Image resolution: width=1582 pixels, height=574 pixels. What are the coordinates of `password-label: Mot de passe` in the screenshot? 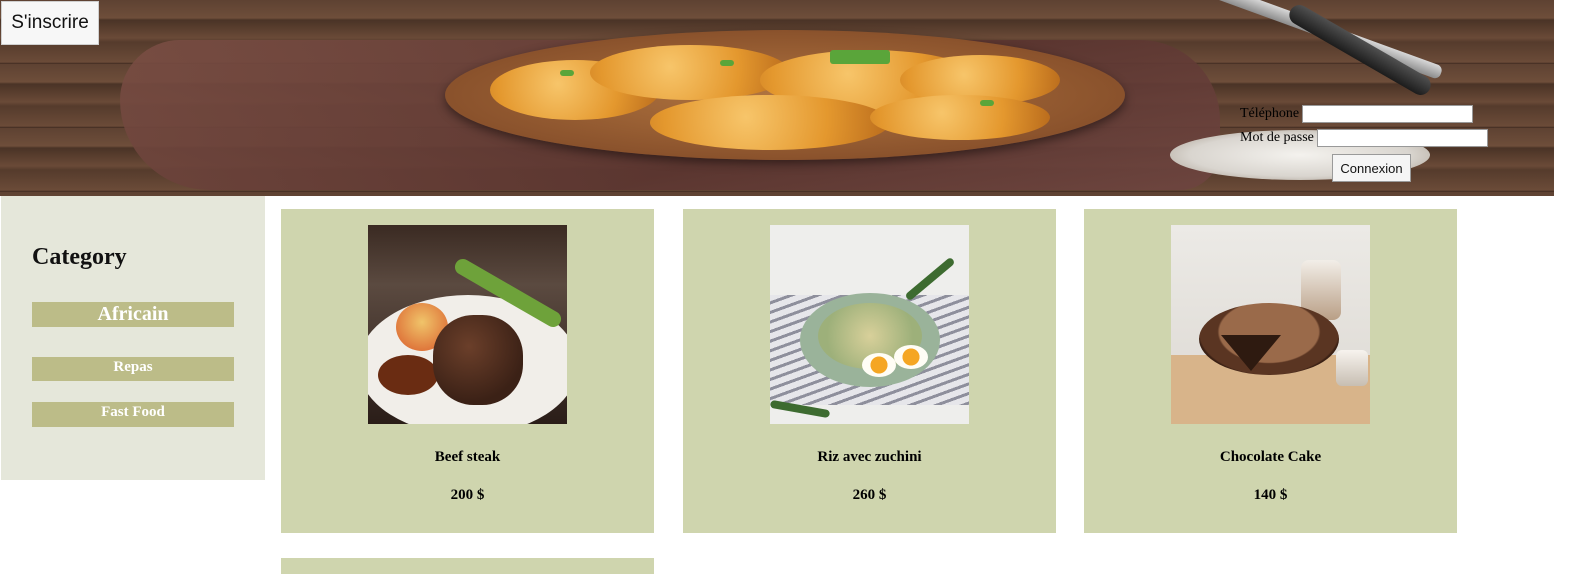 It's located at (1277, 137).